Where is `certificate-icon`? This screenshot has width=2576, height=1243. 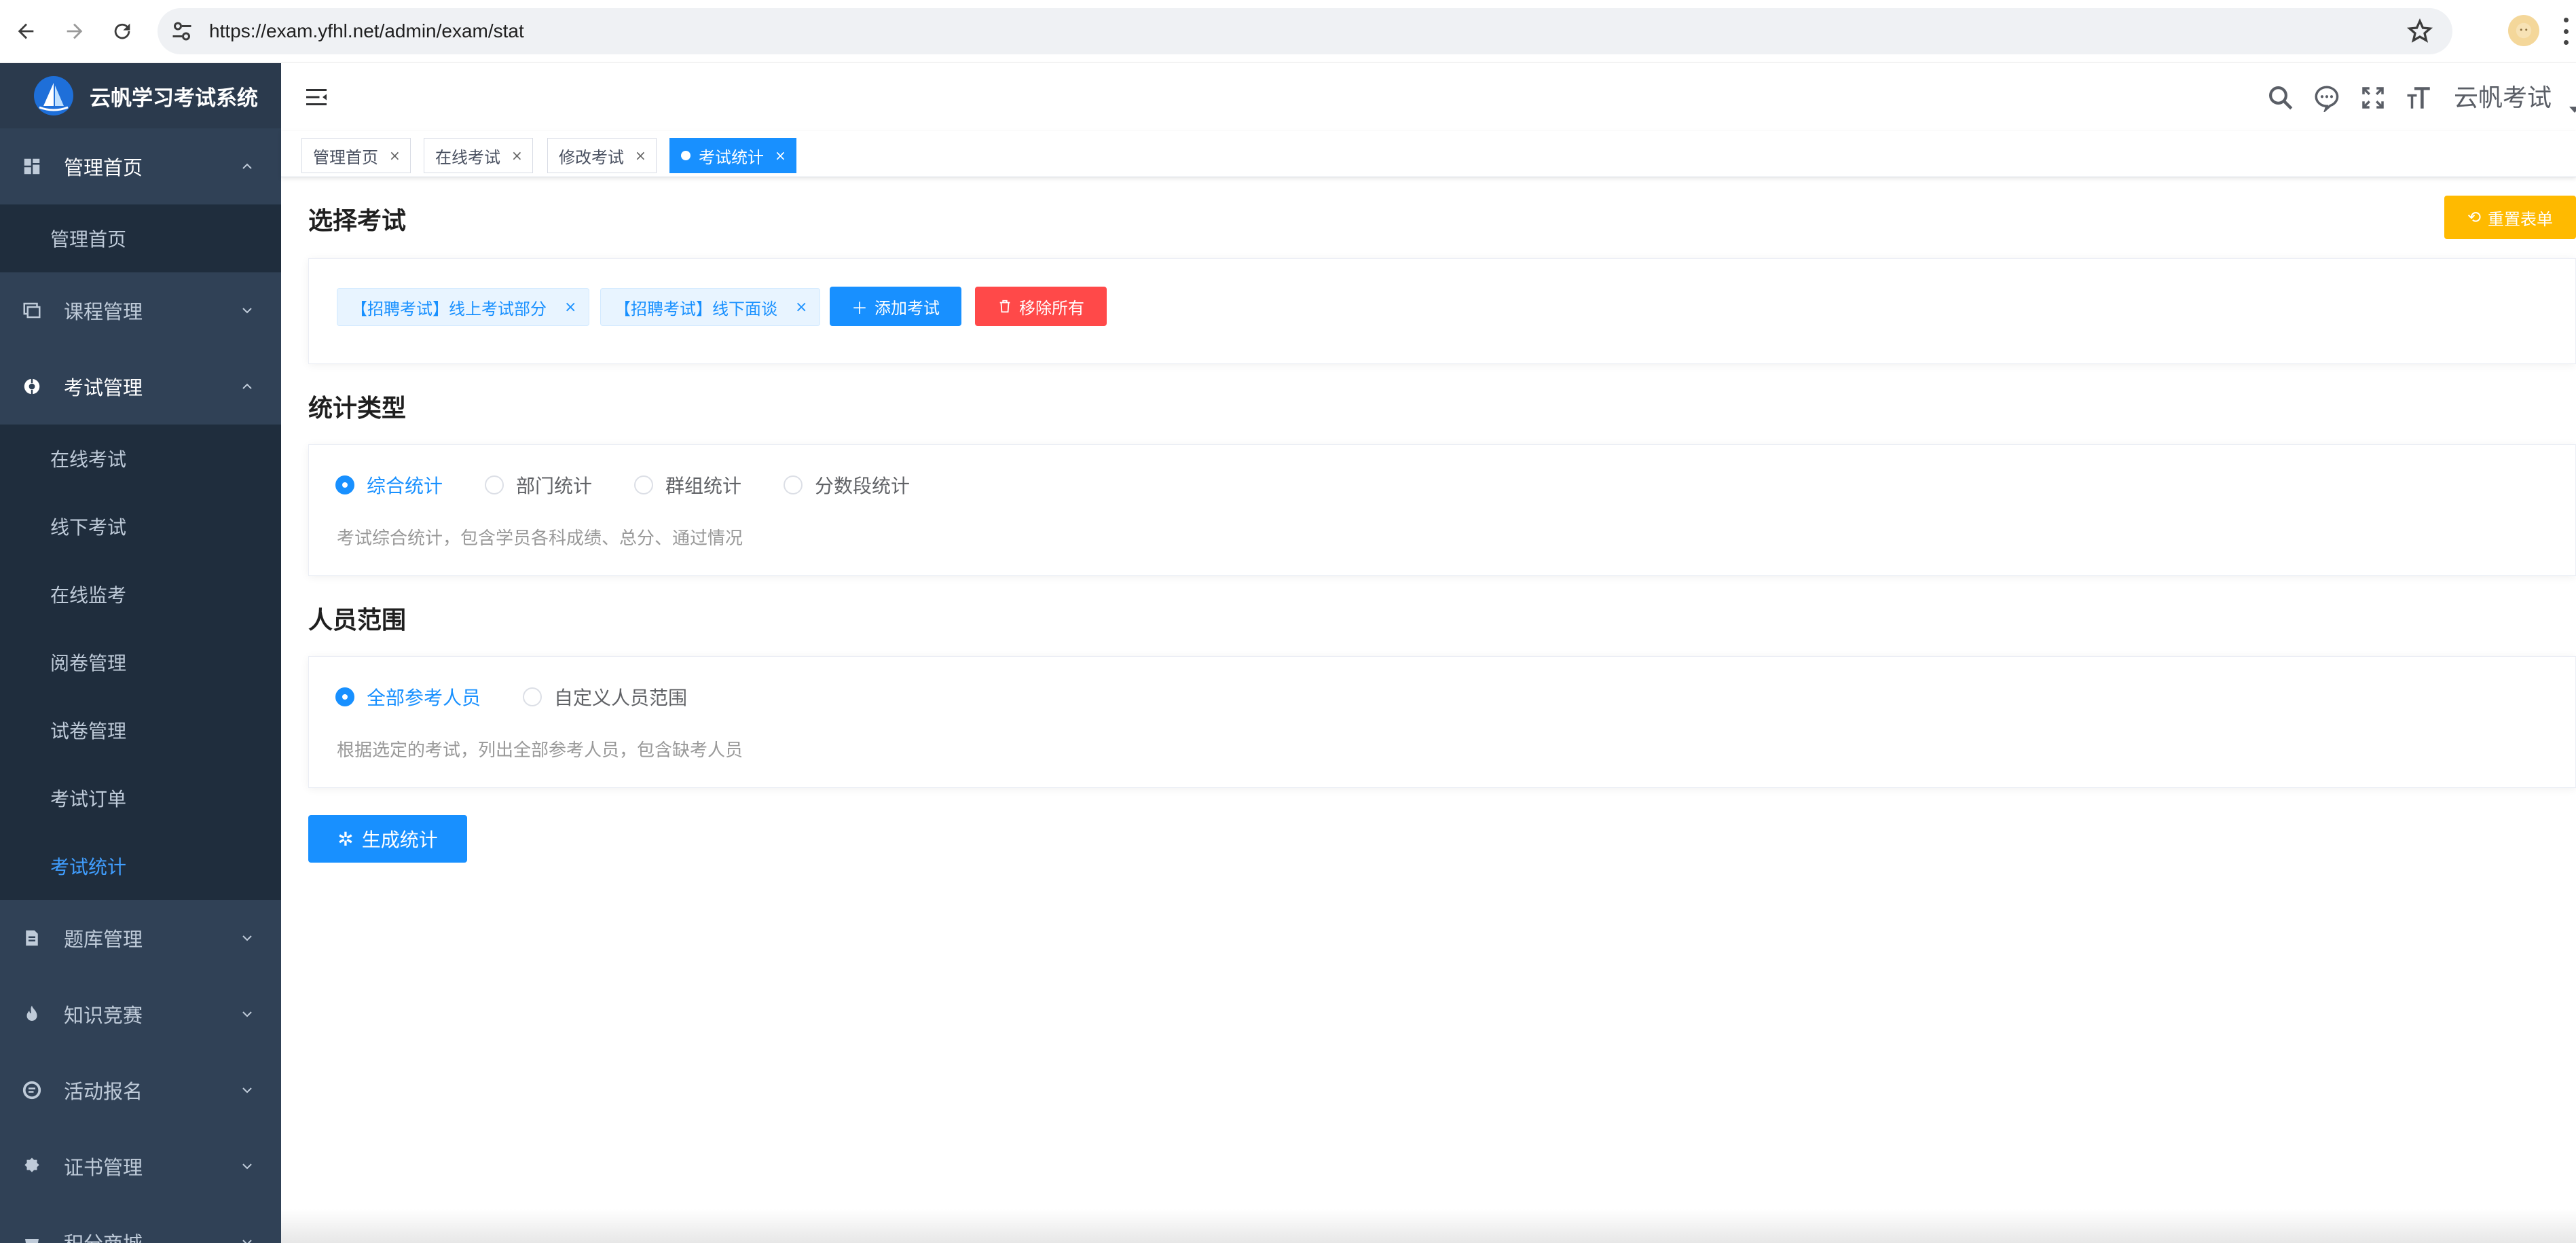
certificate-icon is located at coordinates (32, 1166).